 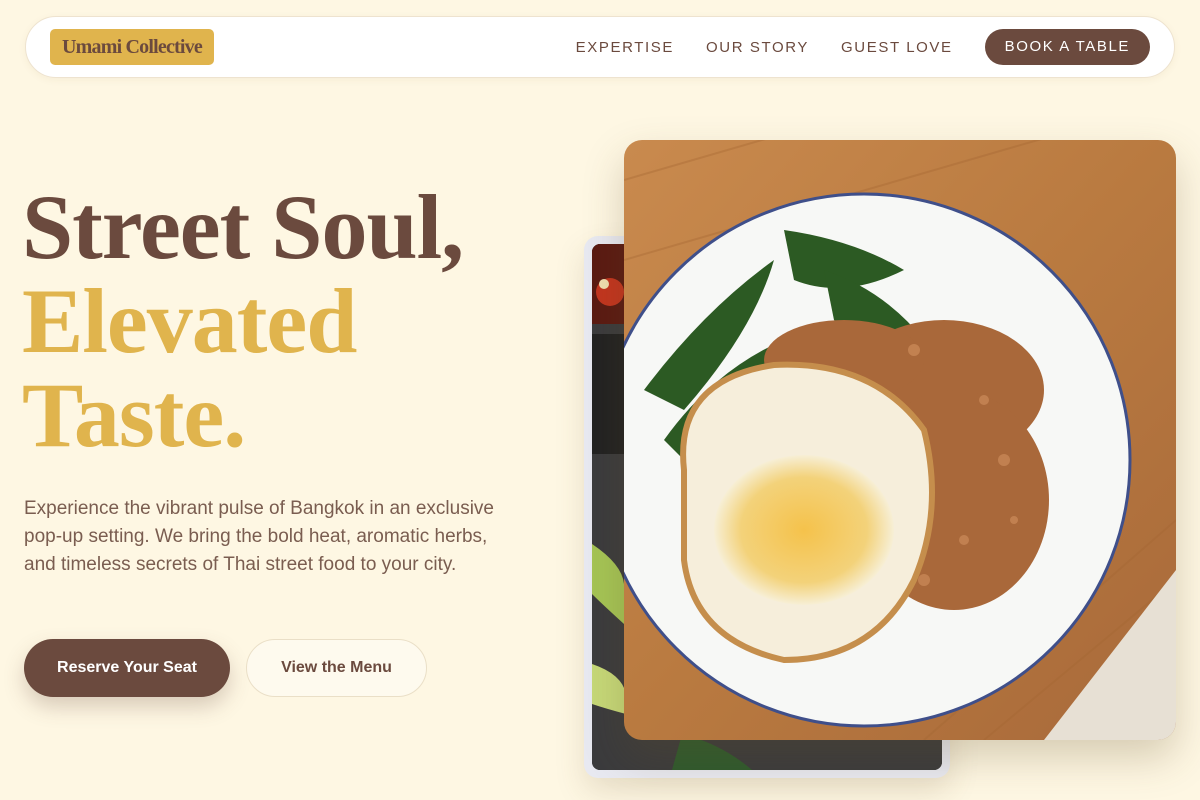 I want to click on nav-link-our-story: OUR STORY, so click(x=757, y=47).